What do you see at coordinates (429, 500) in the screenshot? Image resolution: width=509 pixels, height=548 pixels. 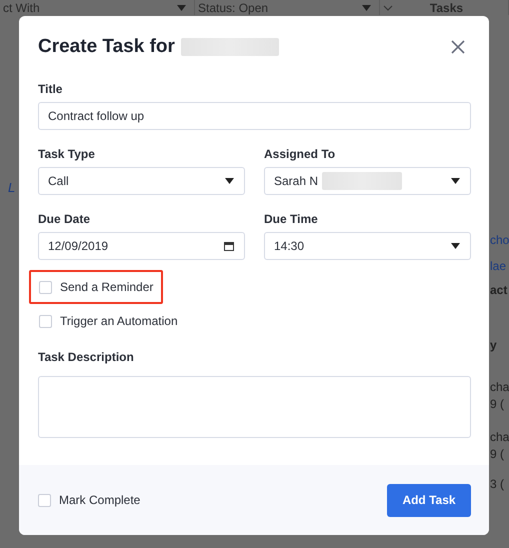 I see `add-task-button: Add Task` at bounding box center [429, 500].